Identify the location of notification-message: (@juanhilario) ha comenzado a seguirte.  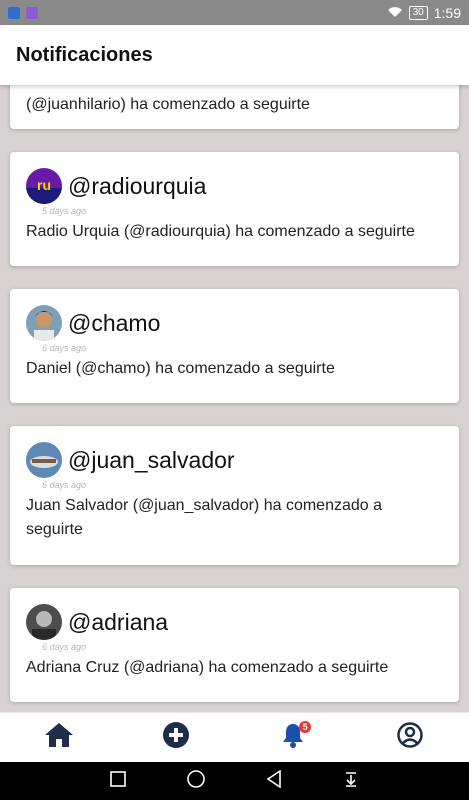
(168, 104).